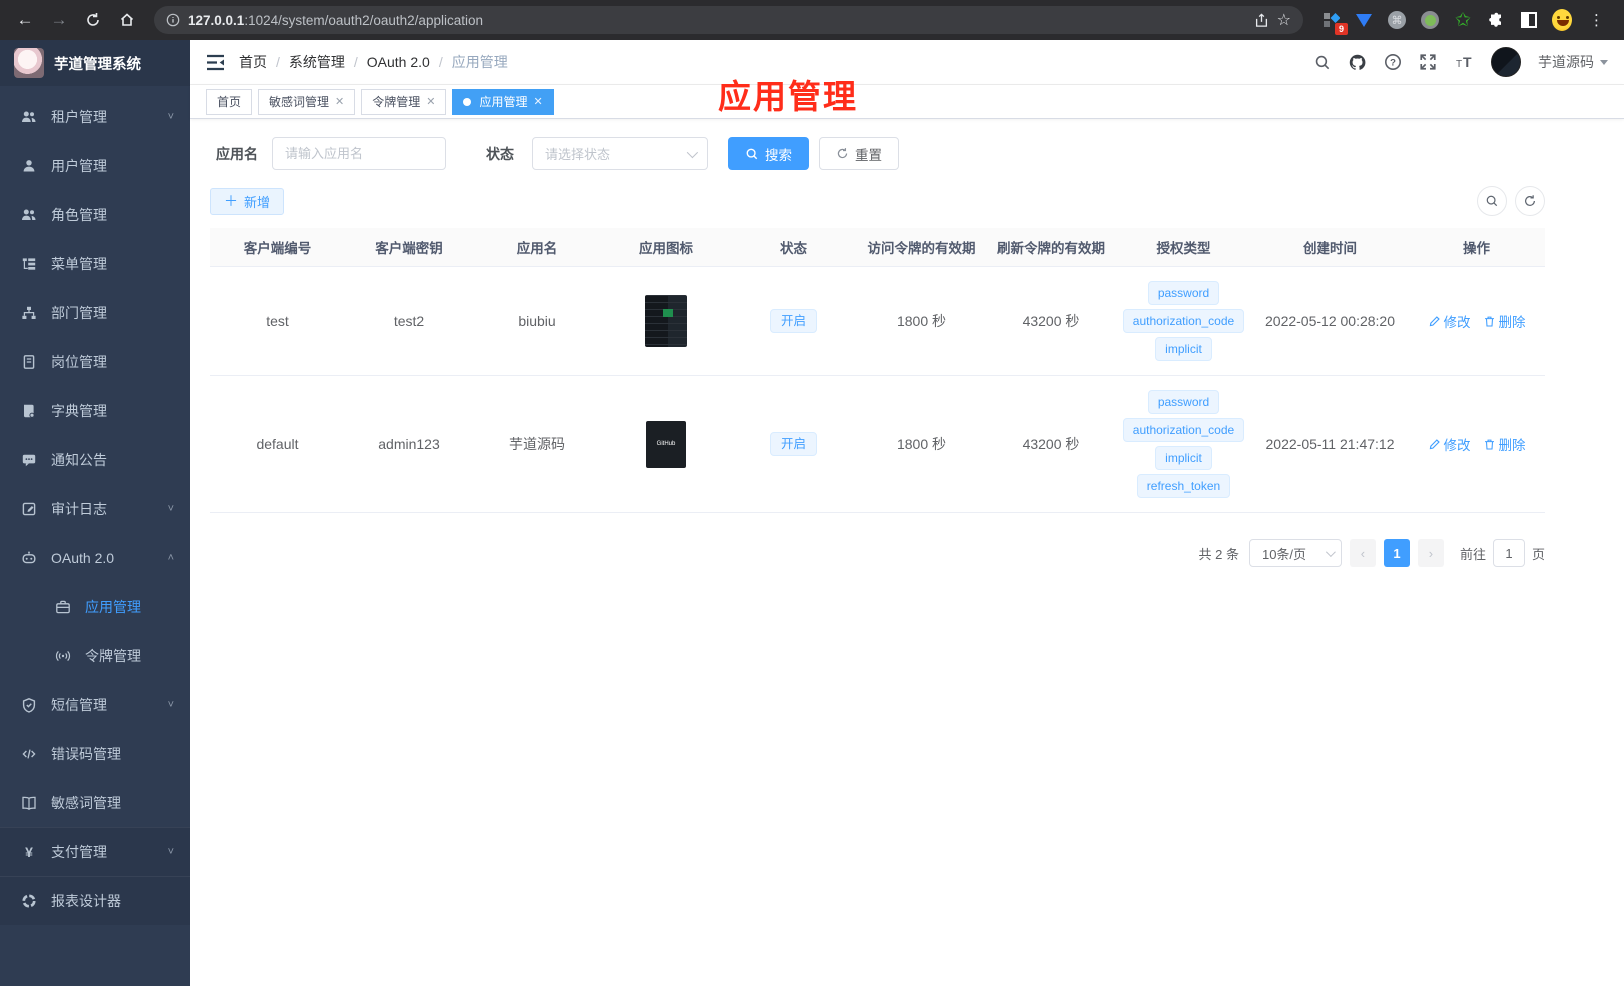  I want to click on app-name-input, so click(359, 153).